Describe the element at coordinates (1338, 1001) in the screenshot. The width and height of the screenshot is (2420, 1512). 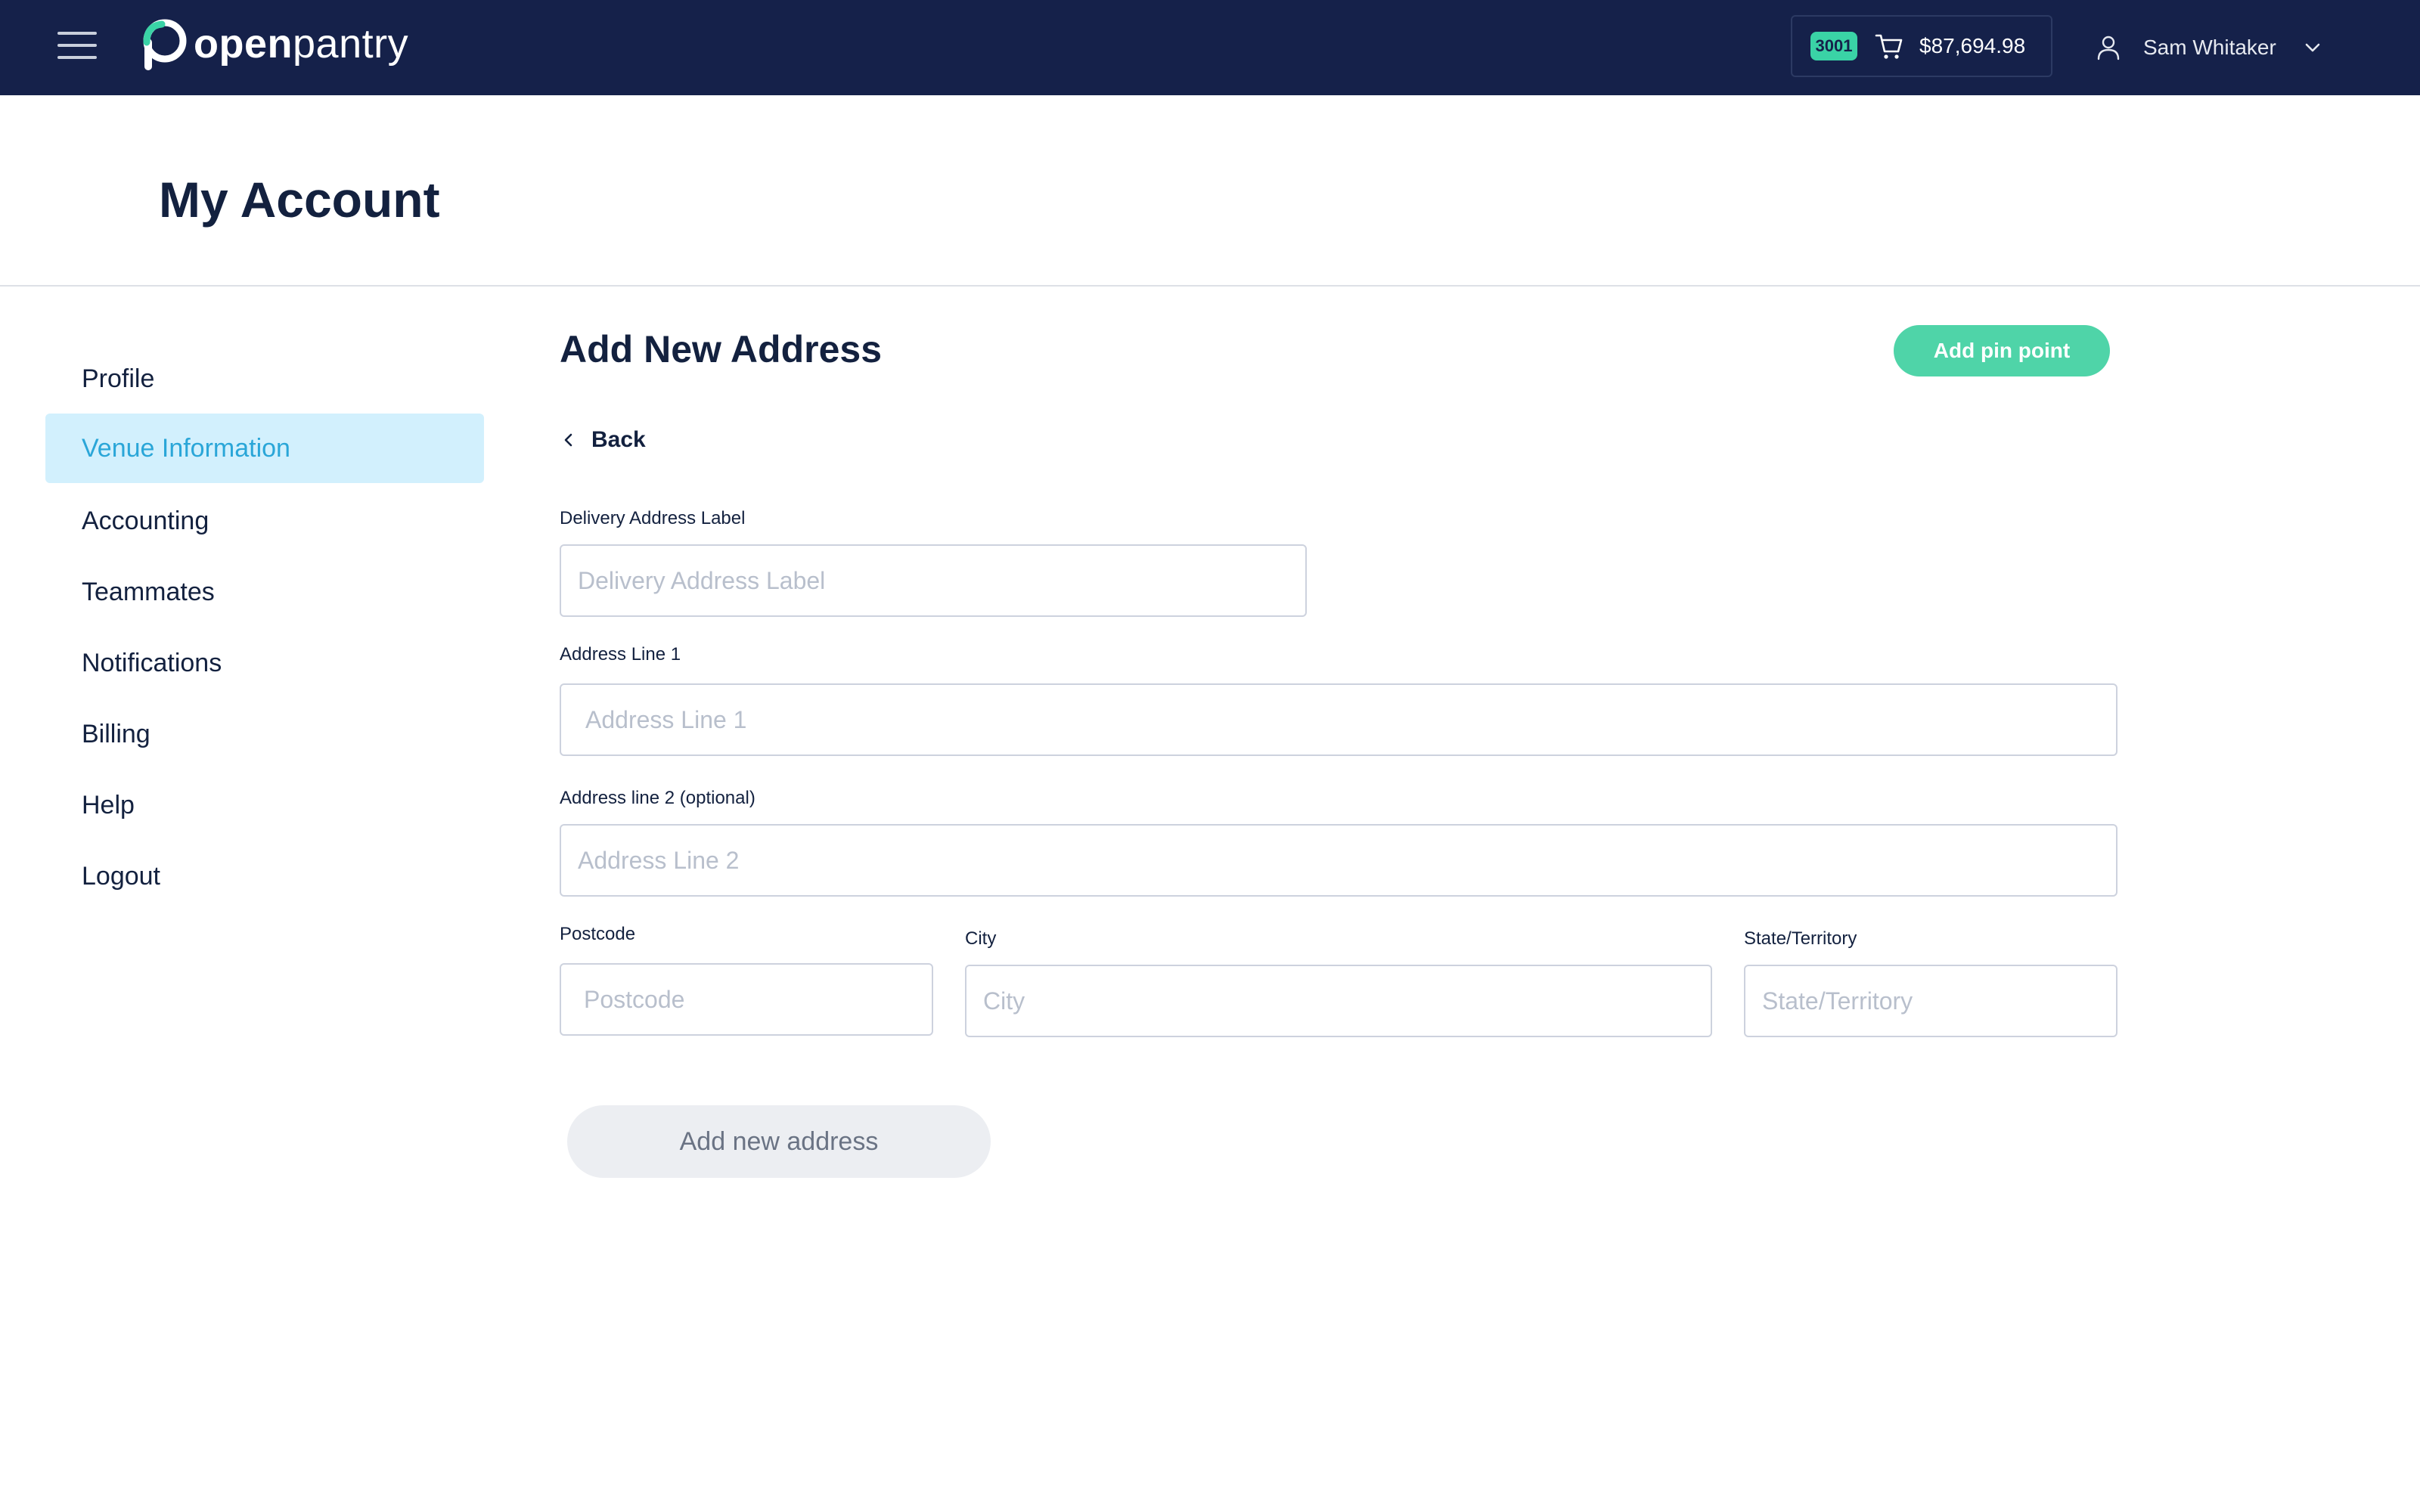
I see `city-input` at that location.